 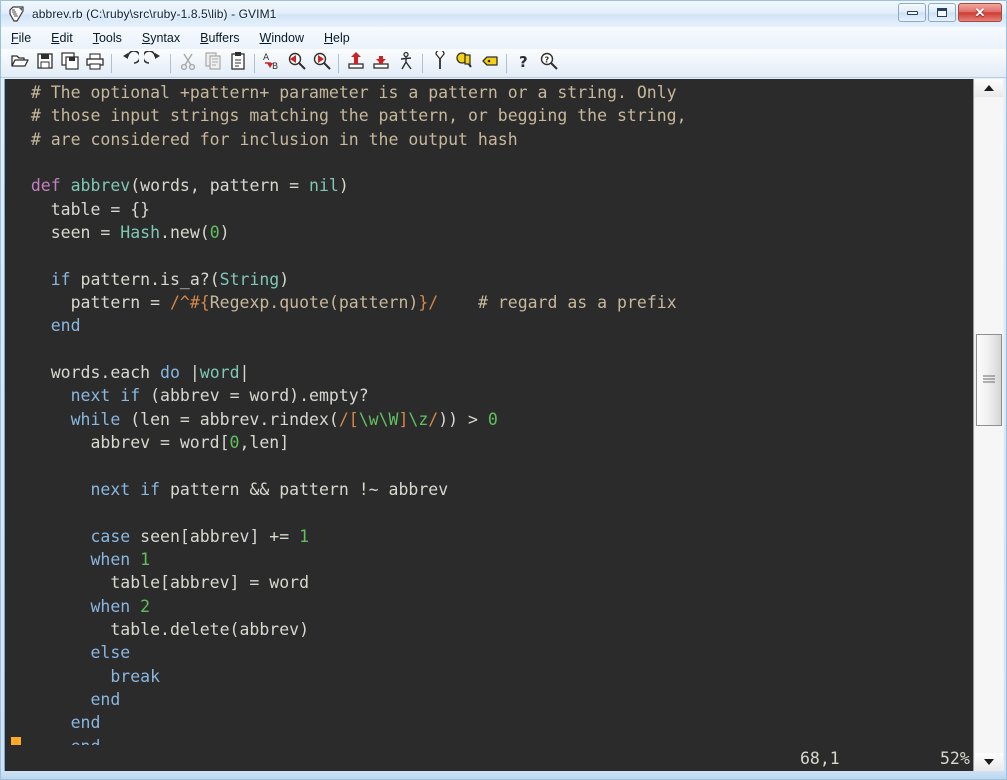 I want to click on undo-button, so click(x=128, y=62).